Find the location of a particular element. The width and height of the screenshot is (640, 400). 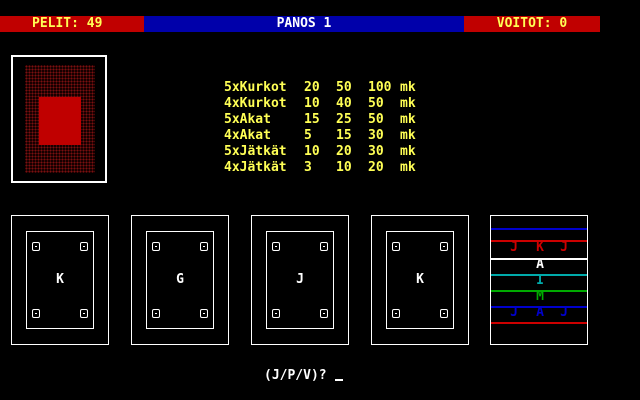

wins-counter: VOITOT: 0 is located at coordinates (532, 24).